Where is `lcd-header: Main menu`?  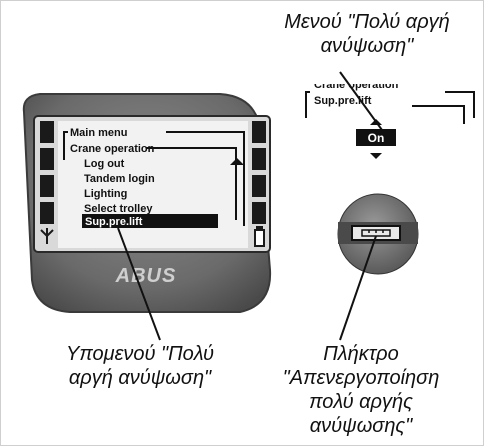
lcd-header: Main menu is located at coordinates (98, 133).